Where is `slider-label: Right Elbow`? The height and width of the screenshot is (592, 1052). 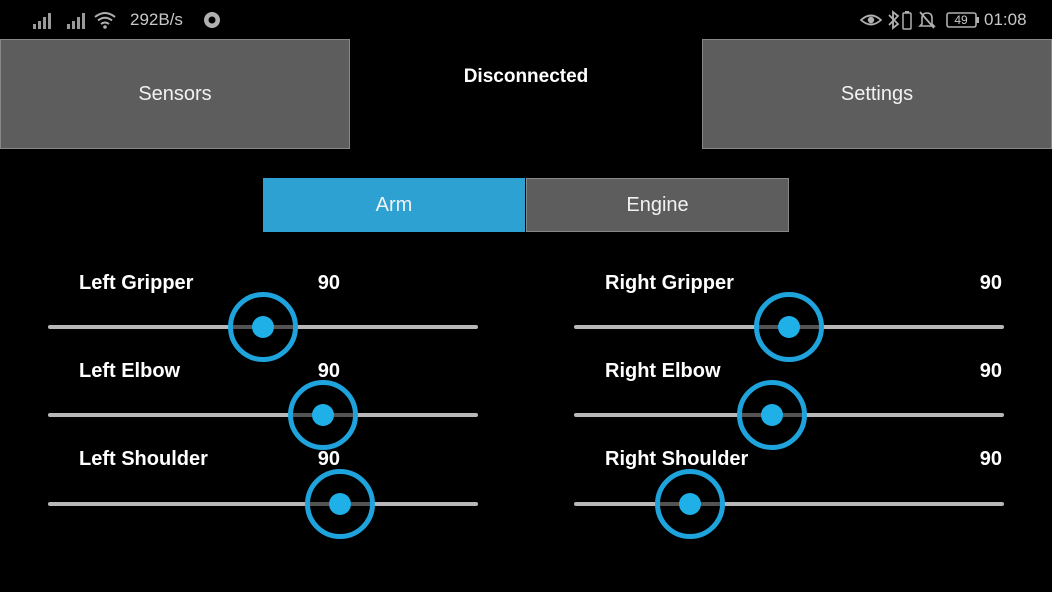 slider-label: Right Elbow is located at coordinates (663, 371).